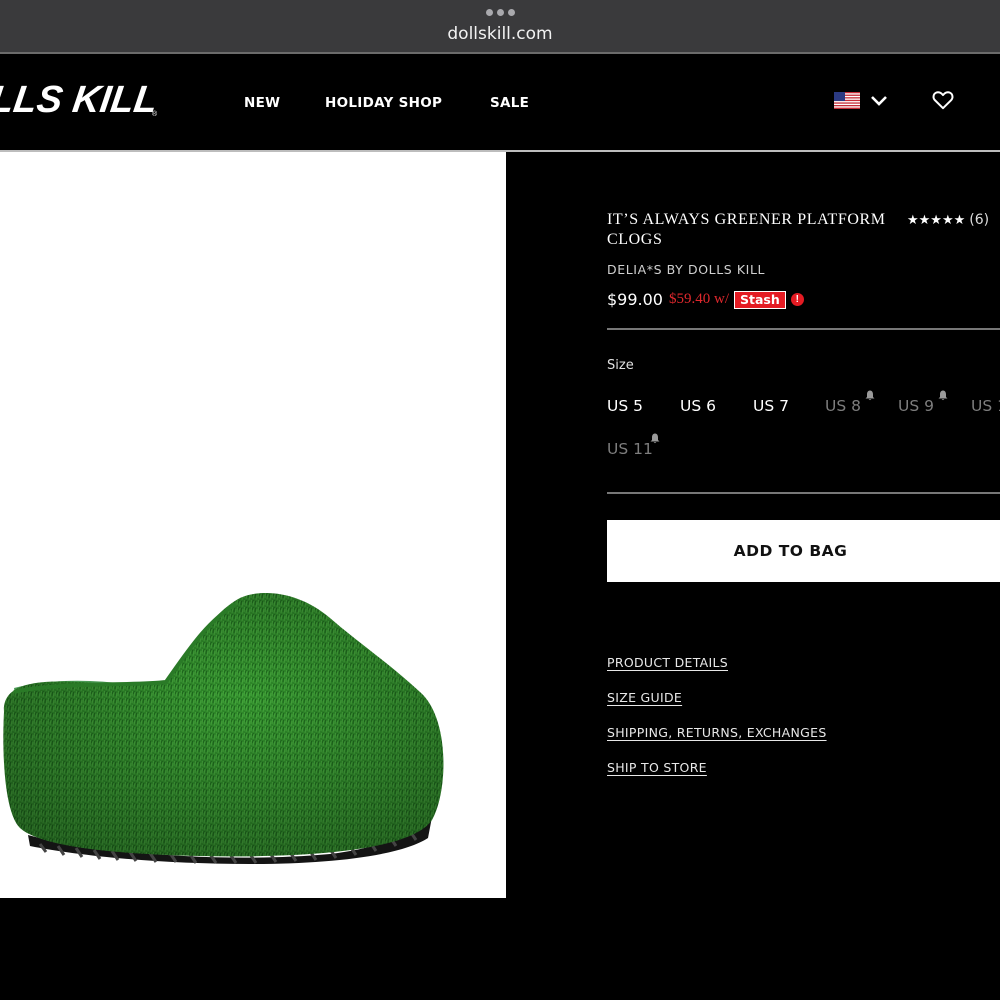 The width and height of the screenshot is (1000, 1000). Describe the element at coordinates (657, 767) in the screenshot. I see `link-ship-to-store: SHIP TO STORE` at that location.